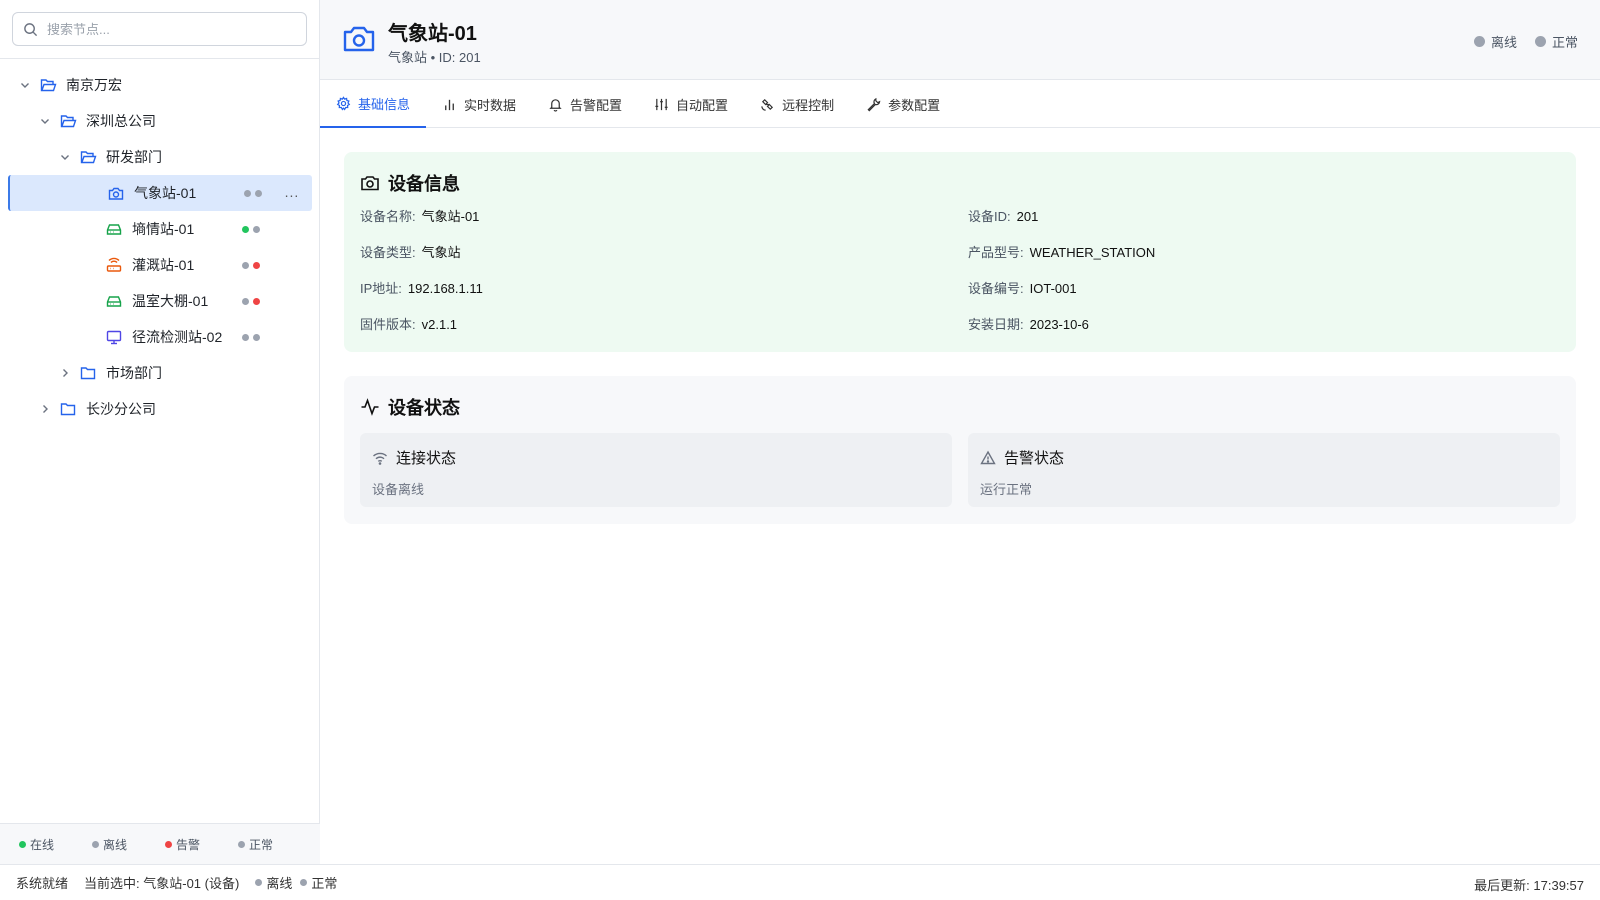  Describe the element at coordinates (160, 301) in the screenshot. I see `tree-node-device: 温室大棚-01` at that location.